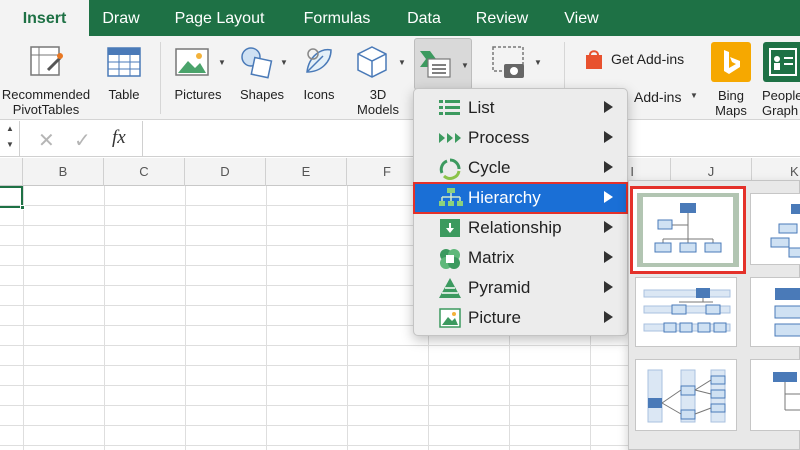  I want to click on layout-thumbnail-name-title-org-chart, so click(775, 229).